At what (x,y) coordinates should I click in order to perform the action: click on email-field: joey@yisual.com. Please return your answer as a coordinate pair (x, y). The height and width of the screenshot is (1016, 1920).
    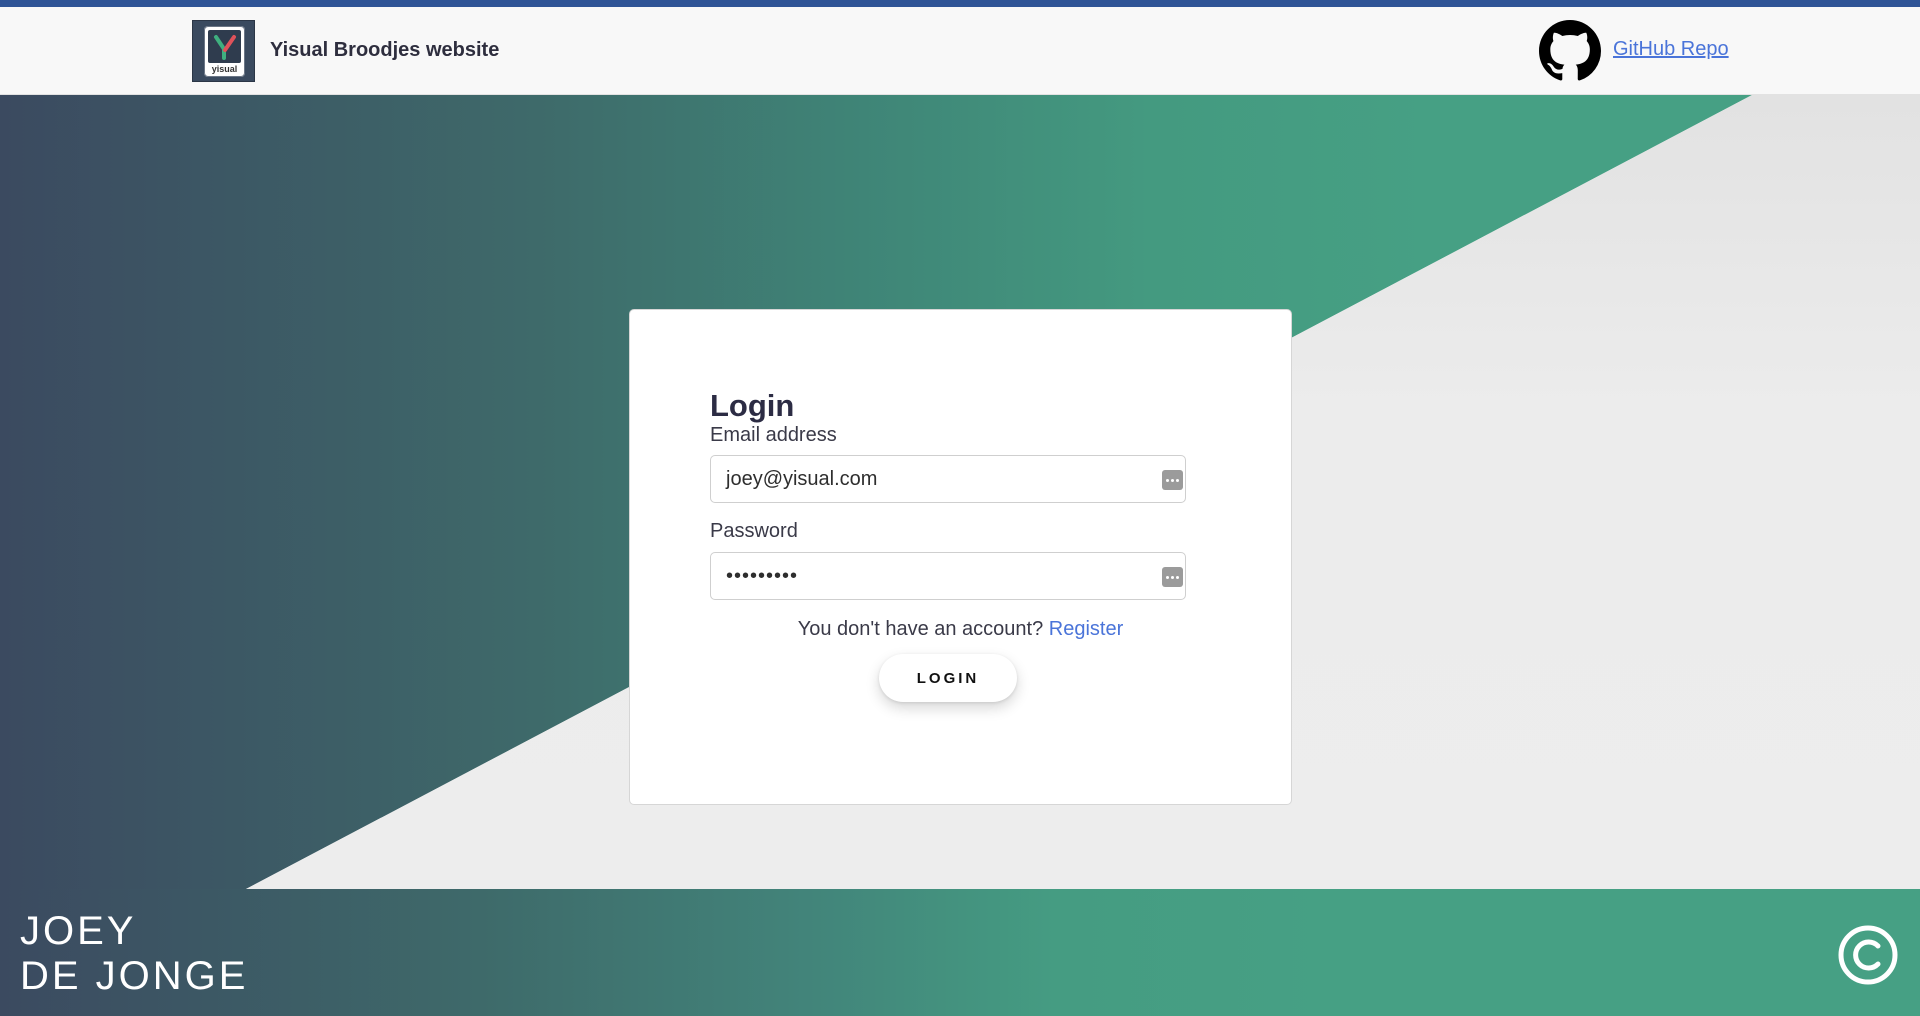
    Looking at the image, I should click on (948, 479).